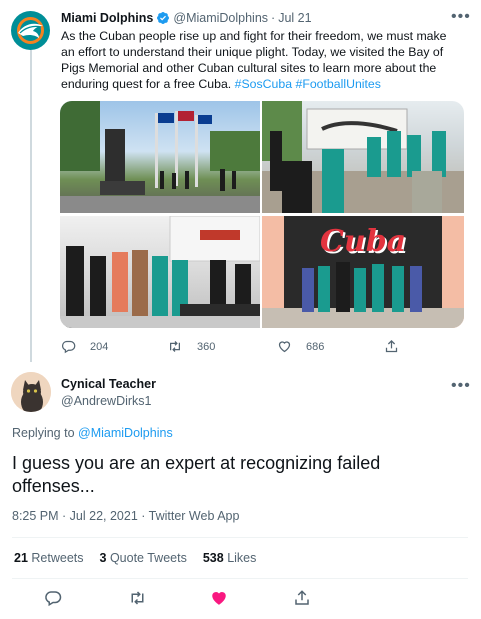  What do you see at coordinates (148, 558) in the screenshot?
I see `quotes-label: Quote Tweets` at bounding box center [148, 558].